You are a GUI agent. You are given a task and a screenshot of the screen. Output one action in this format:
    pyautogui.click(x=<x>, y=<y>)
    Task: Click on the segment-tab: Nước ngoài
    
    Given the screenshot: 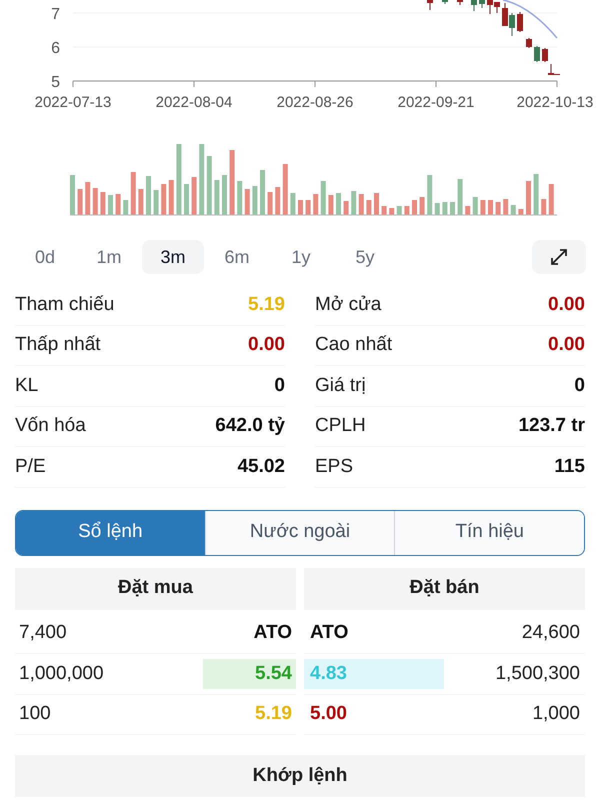 What is the action you would take?
    pyautogui.click(x=299, y=532)
    